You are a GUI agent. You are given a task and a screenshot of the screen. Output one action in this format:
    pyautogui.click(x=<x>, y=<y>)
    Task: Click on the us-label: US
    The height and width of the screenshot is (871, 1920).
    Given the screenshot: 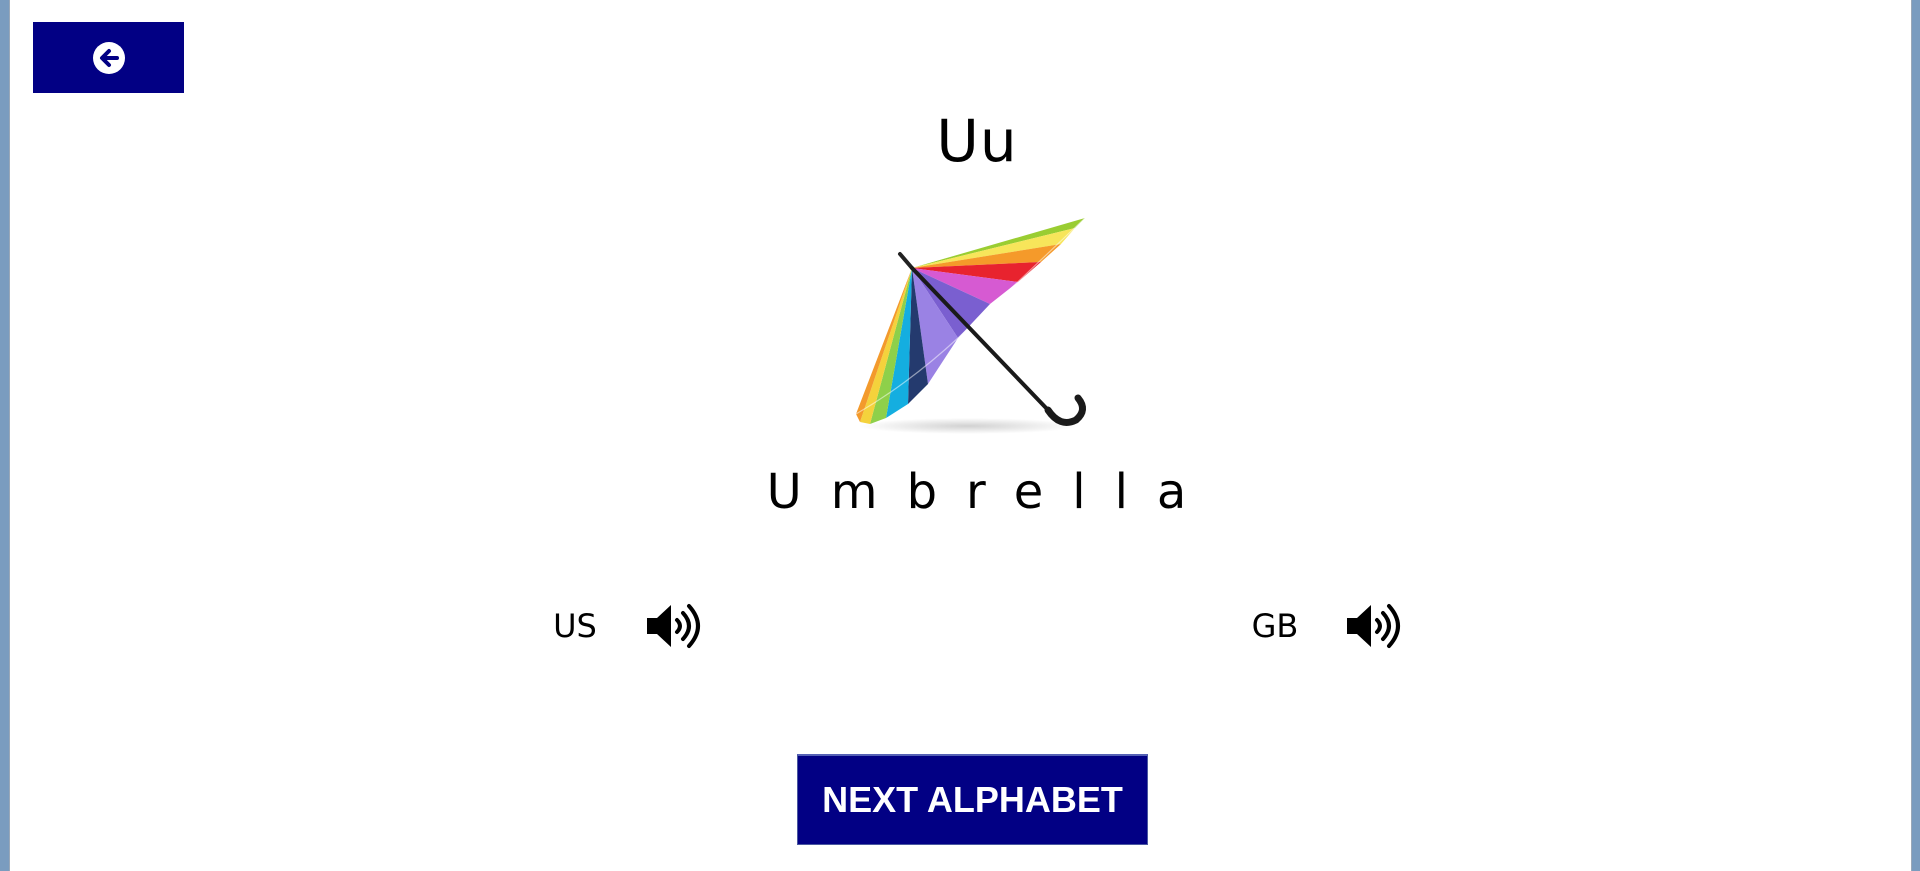 What is the action you would take?
    pyautogui.click(x=575, y=626)
    